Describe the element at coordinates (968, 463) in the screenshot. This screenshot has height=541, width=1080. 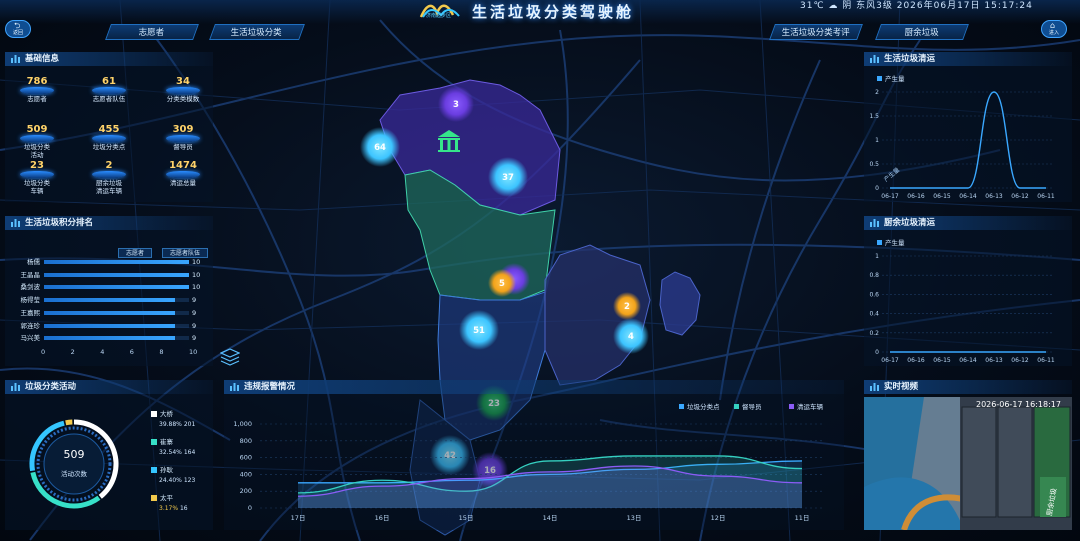
I see `live-video-feed: 2026-06-17 16:18:17 厨余垃圾` at that location.